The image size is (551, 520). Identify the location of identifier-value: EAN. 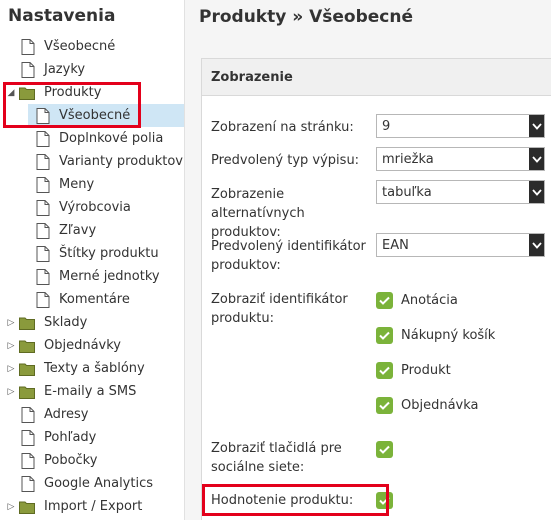
(395, 245).